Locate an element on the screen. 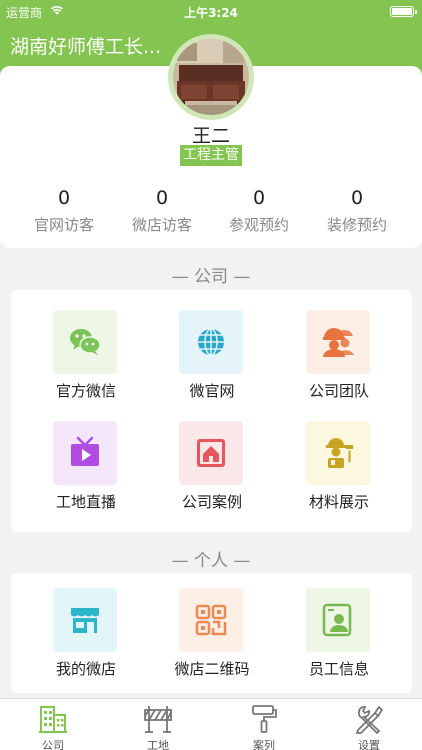 Image resolution: width=422 pixels, height=750 pixels. status-bar: 运营商 上午3:24 is located at coordinates (211, 12).